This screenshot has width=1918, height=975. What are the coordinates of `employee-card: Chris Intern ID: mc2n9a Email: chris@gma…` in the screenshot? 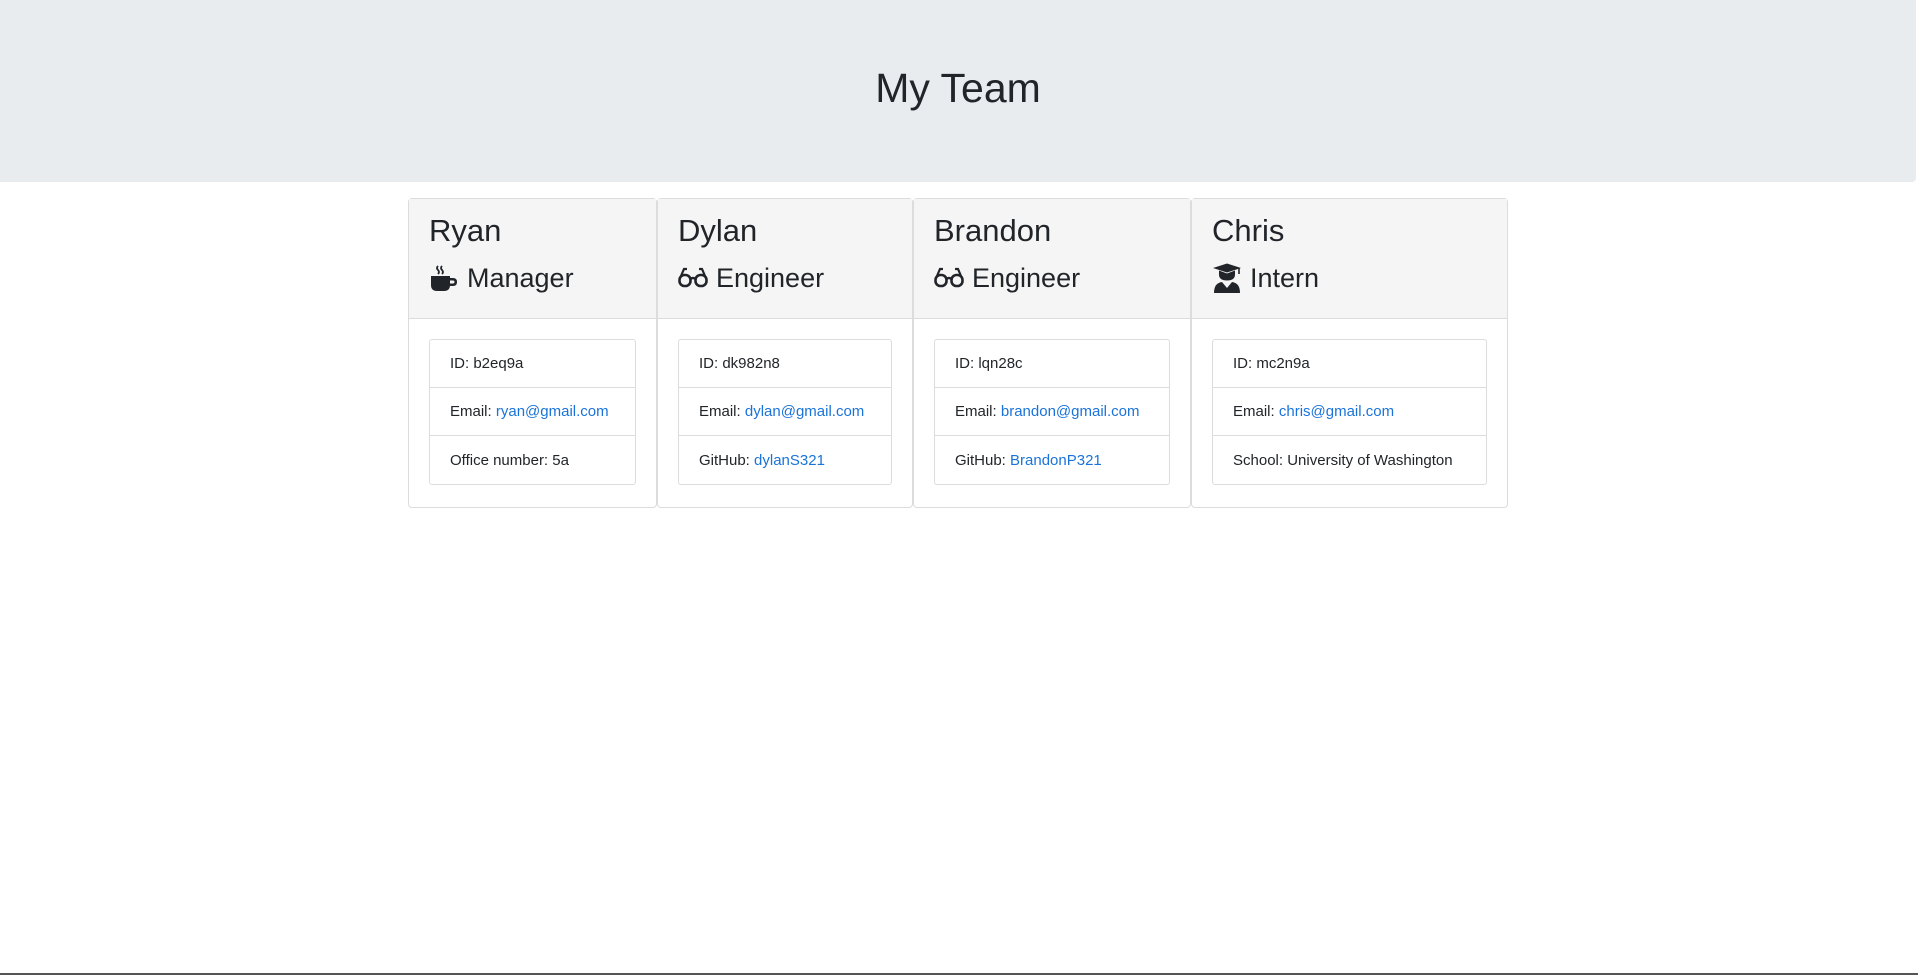 It's located at (1349, 353).